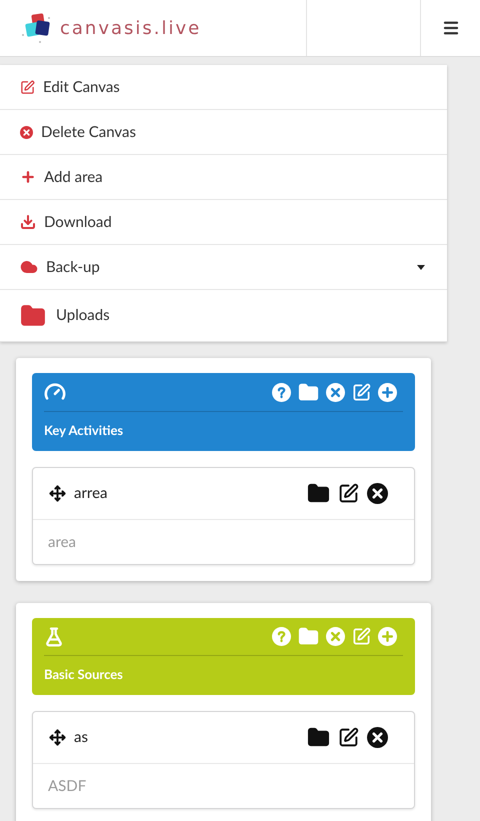 This screenshot has height=821, width=480. Describe the element at coordinates (88, 132) in the screenshot. I see `menu-item-label: Delete Canvas` at that location.